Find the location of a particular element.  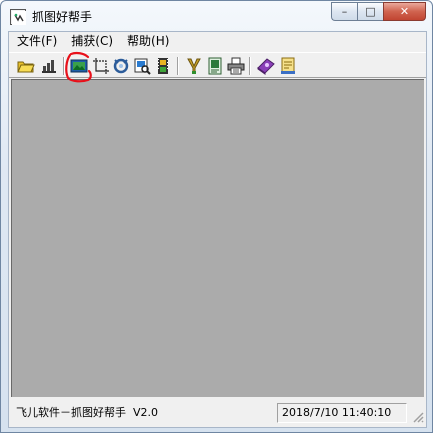

status-bar: 飞儿软件－抓图好帮手 V2.0 2018/7/10 11:40:10 is located at coordinates (217, 413).